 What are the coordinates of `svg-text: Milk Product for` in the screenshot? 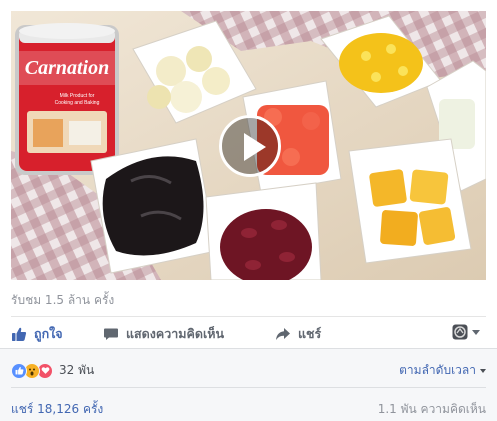 It's located at (77, 96).